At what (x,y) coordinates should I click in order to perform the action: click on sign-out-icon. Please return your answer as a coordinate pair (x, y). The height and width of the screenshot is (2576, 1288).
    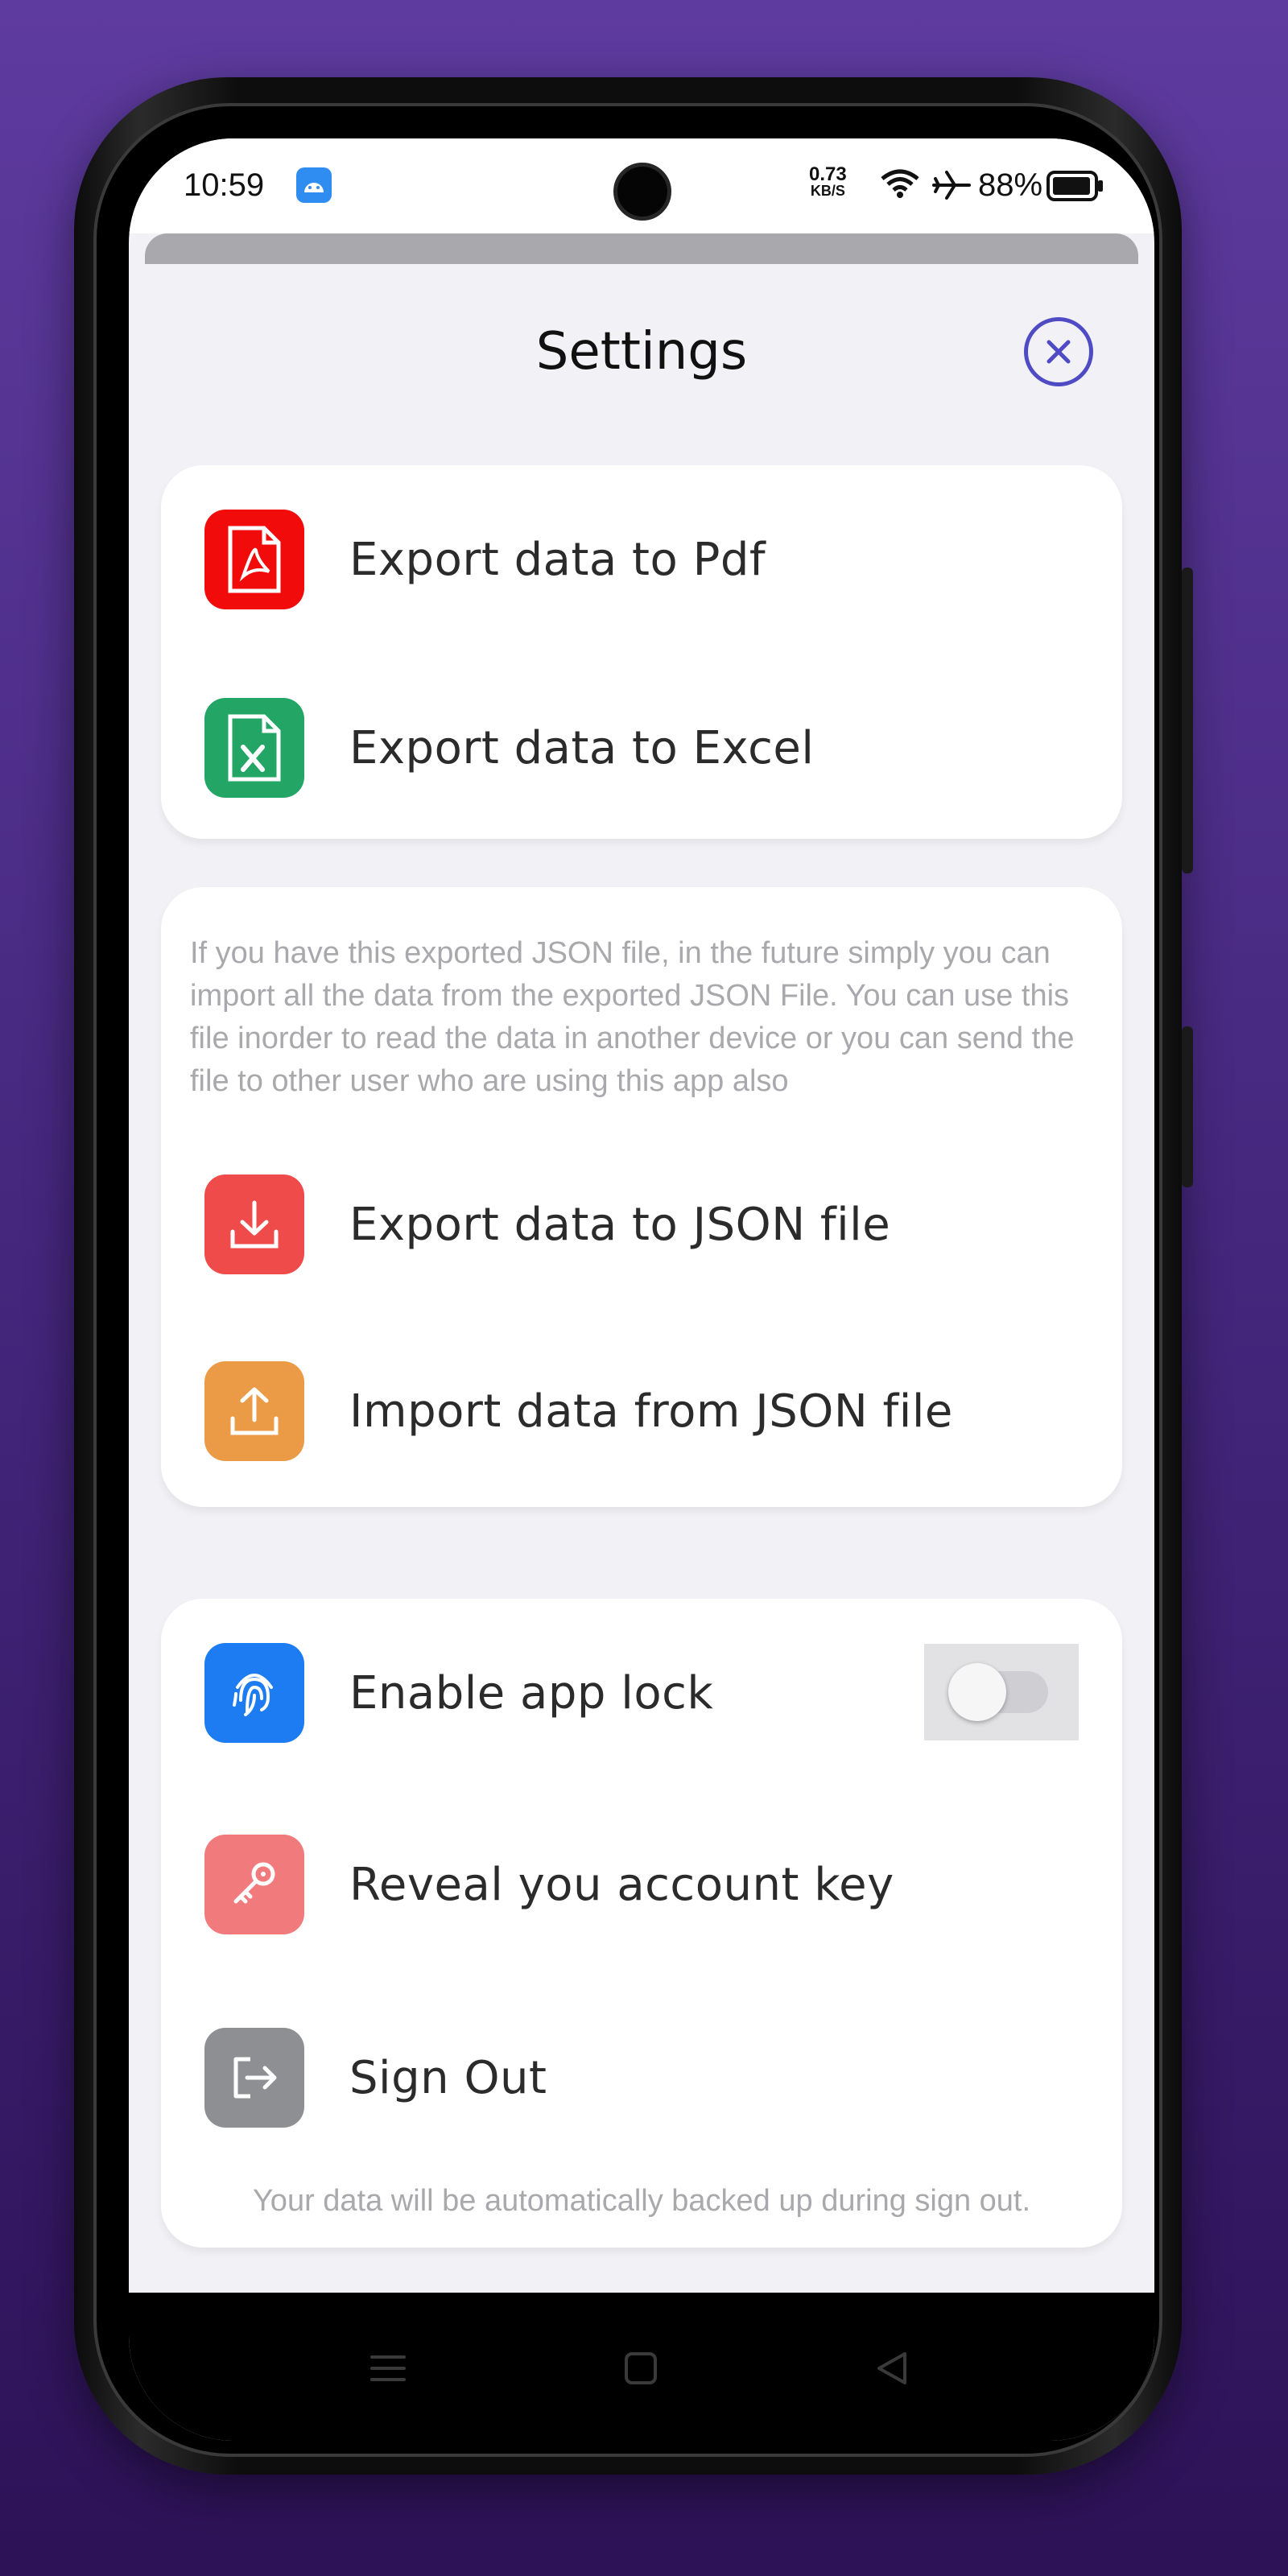
    Looking at the image, I should click on (254, 2078).